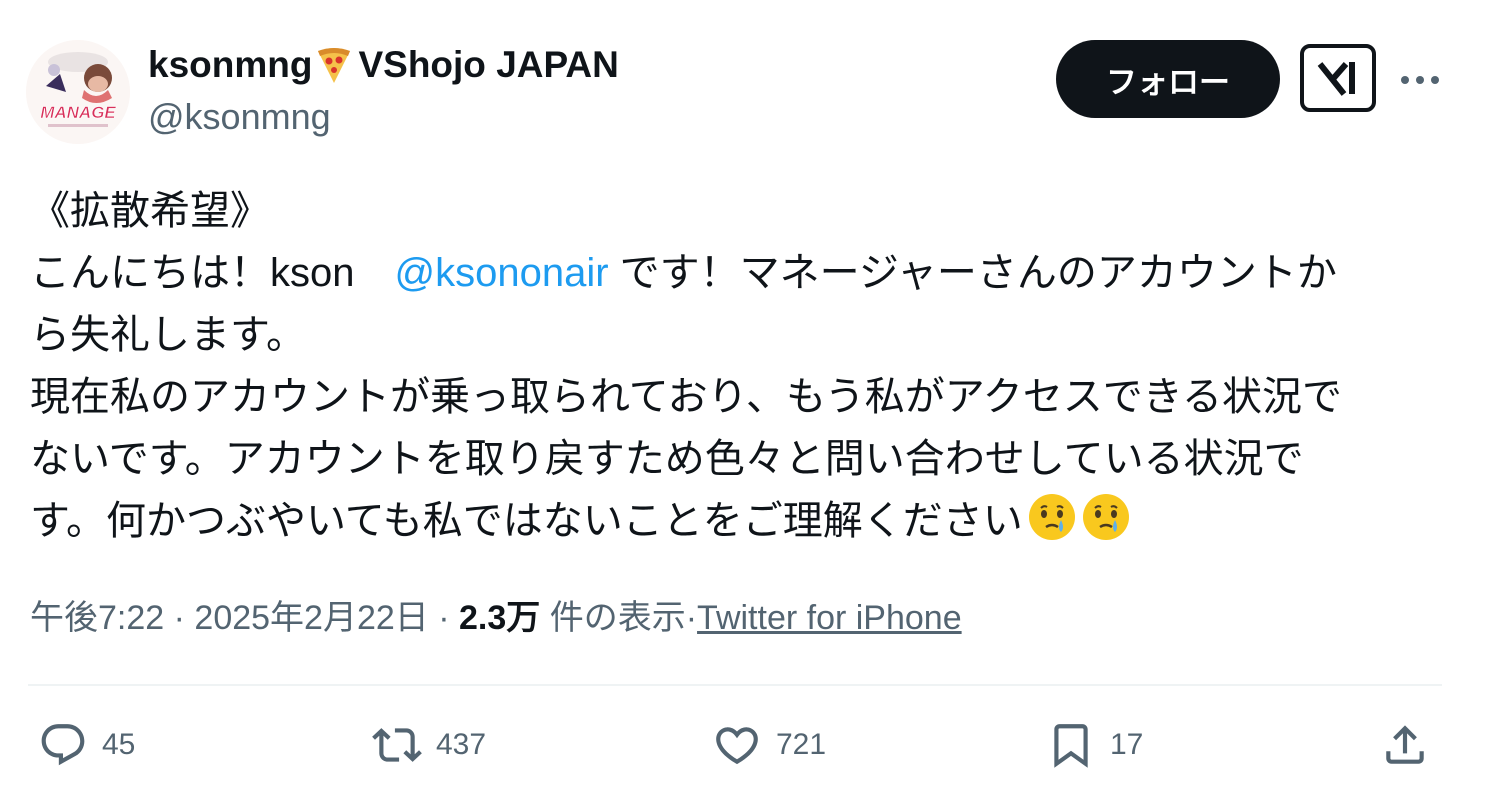 The height and width of the screenshot is (786, 1486). What do you see at coordinates (526, 521) in the screenshot?
I see `tweet-line-text: す。何かつぶやいても私ではないことをご理解ください` at bounding box center [526, 521].